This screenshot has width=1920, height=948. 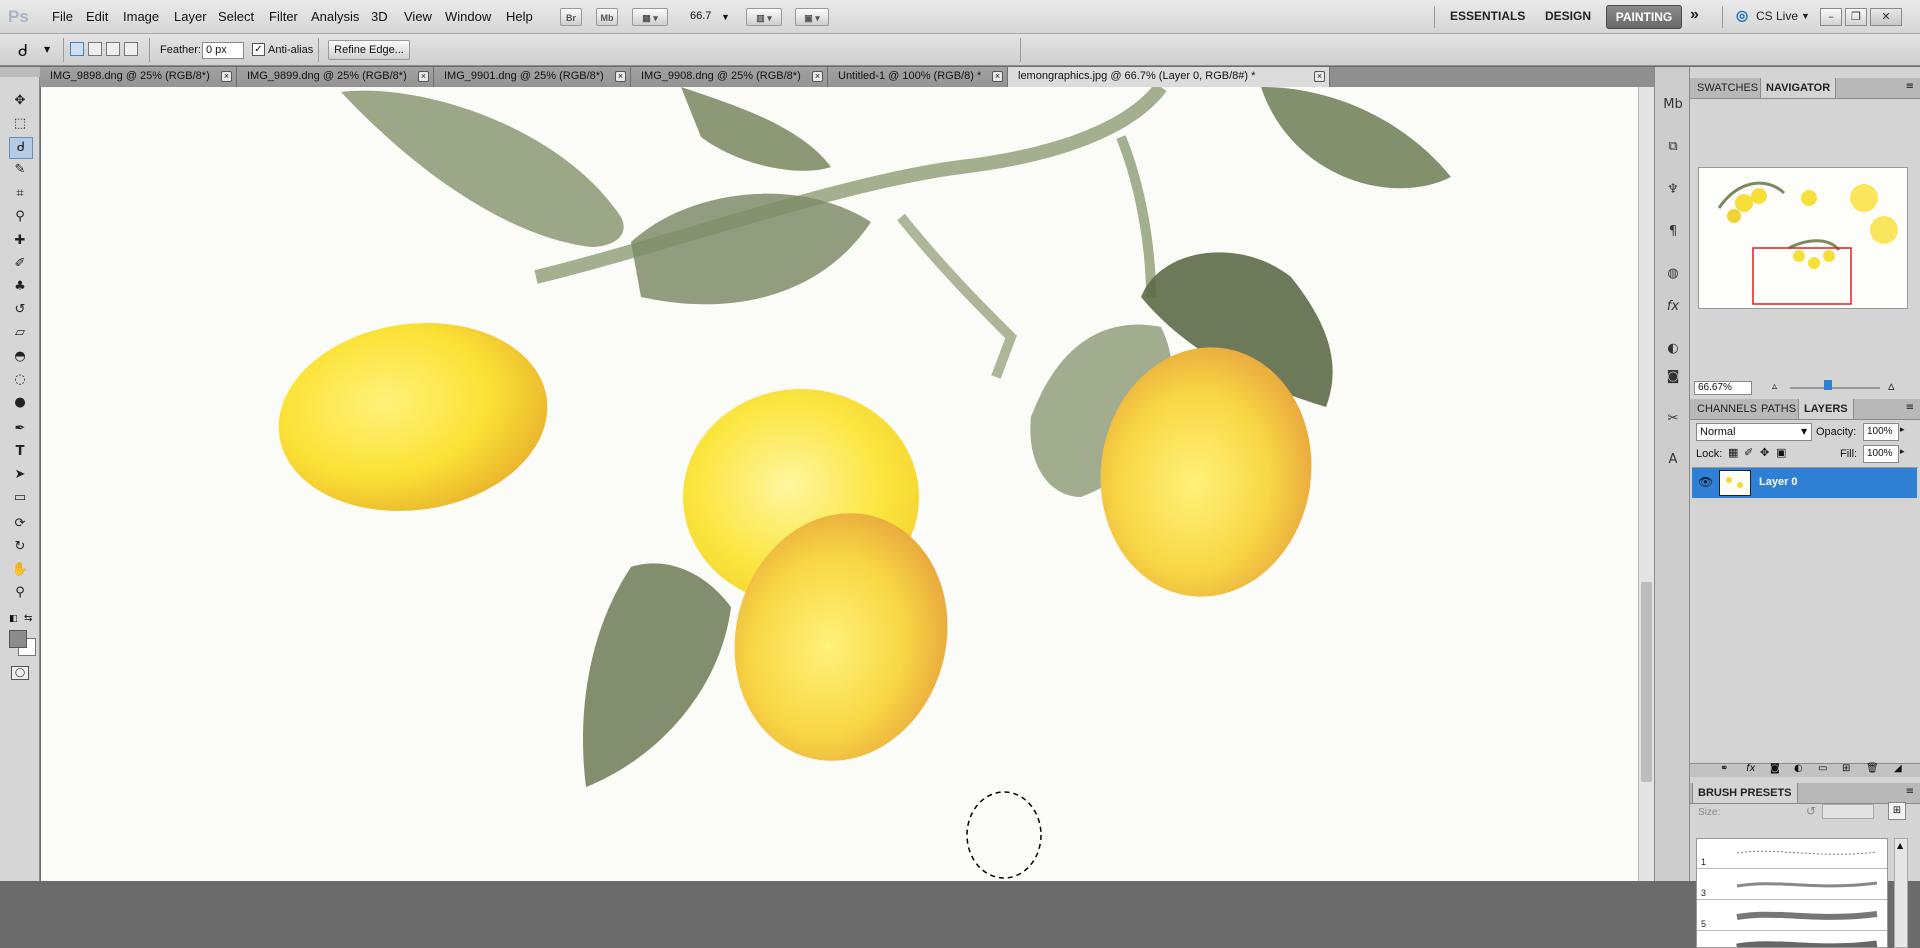 I want to click on healing-brush-tool-icon: ✚, so click(x=20, y=241).